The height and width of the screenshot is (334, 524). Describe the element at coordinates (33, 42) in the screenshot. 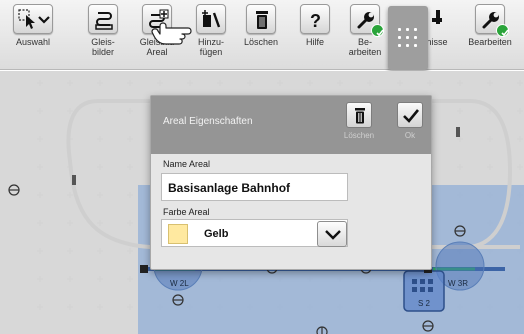

I see `auswahl-label: Auswahl` at that location.